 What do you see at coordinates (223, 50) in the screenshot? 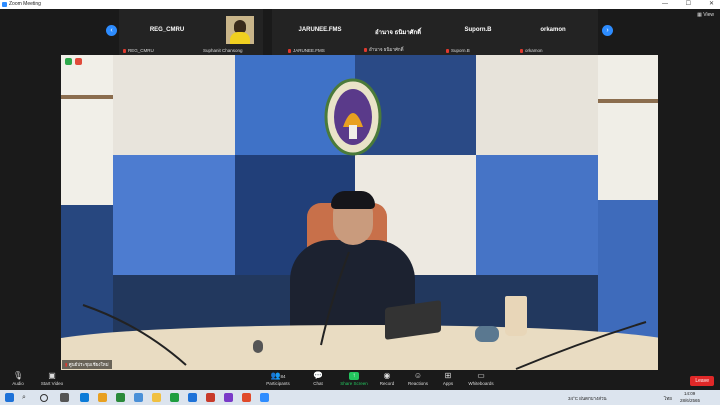
I see `participant-label: Suphanit Chansong` at bounding box center [223, 50].